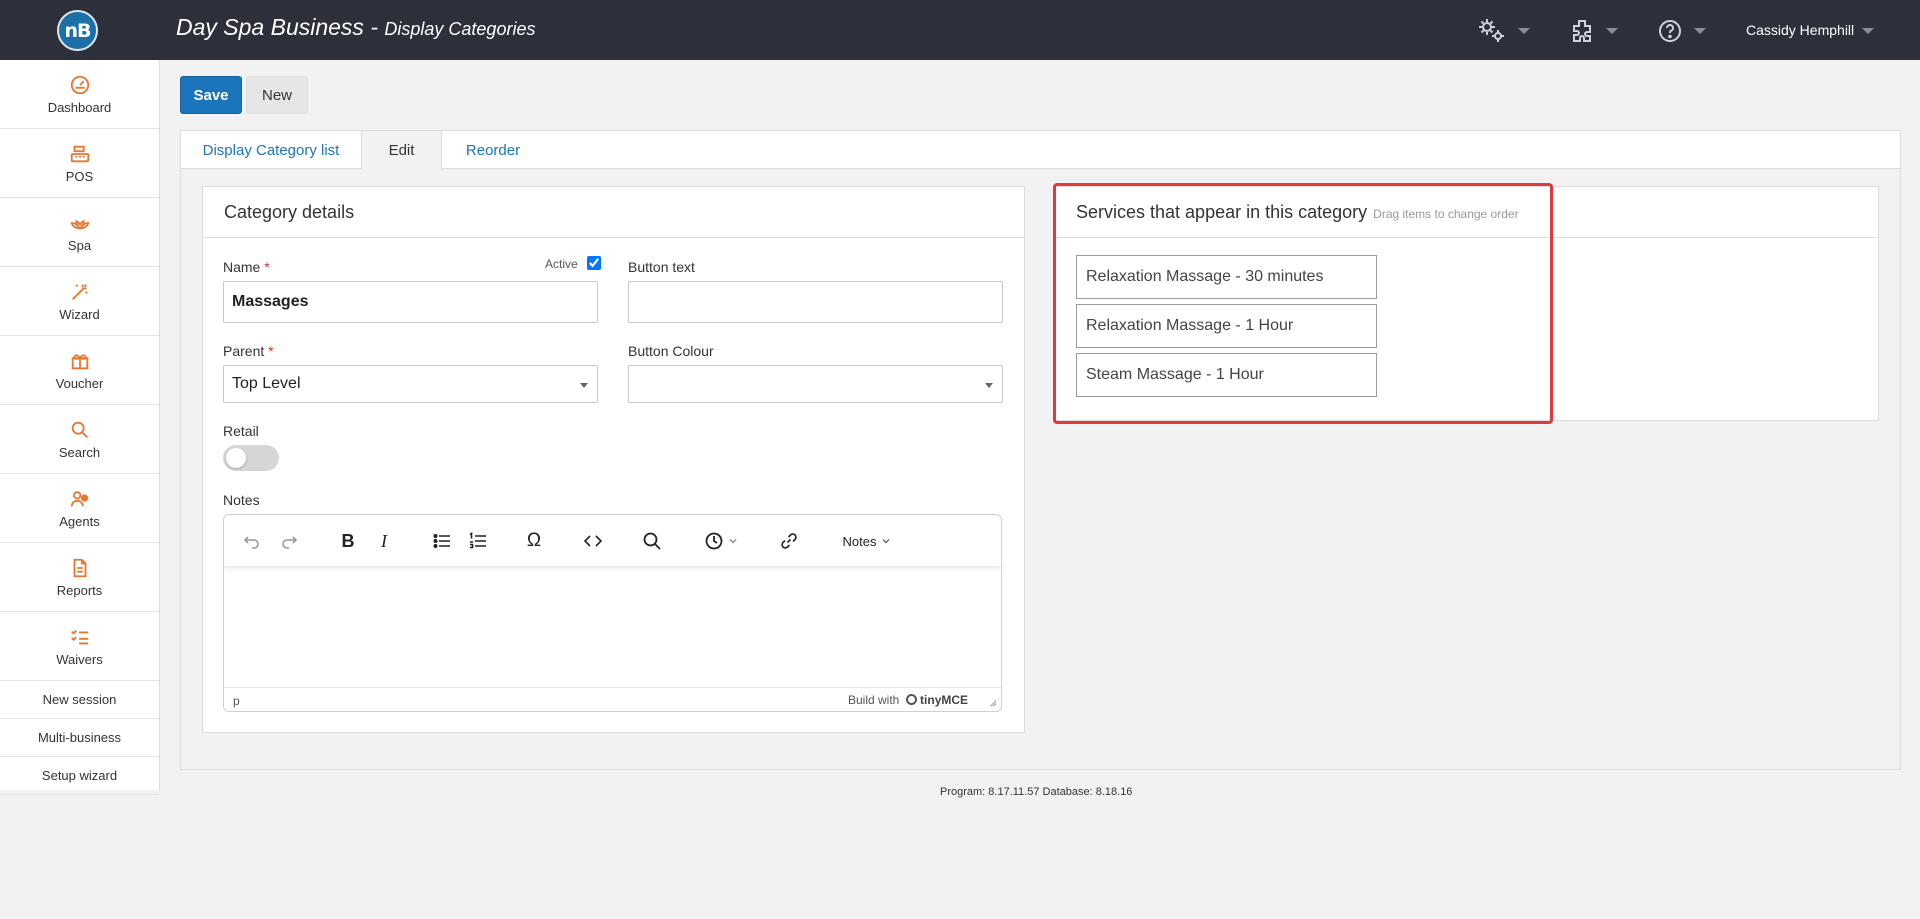  What do you see at coordinates (992, 702) in the screenshot?
I see `resize-handle-icon` at bounding box center [992, 702].